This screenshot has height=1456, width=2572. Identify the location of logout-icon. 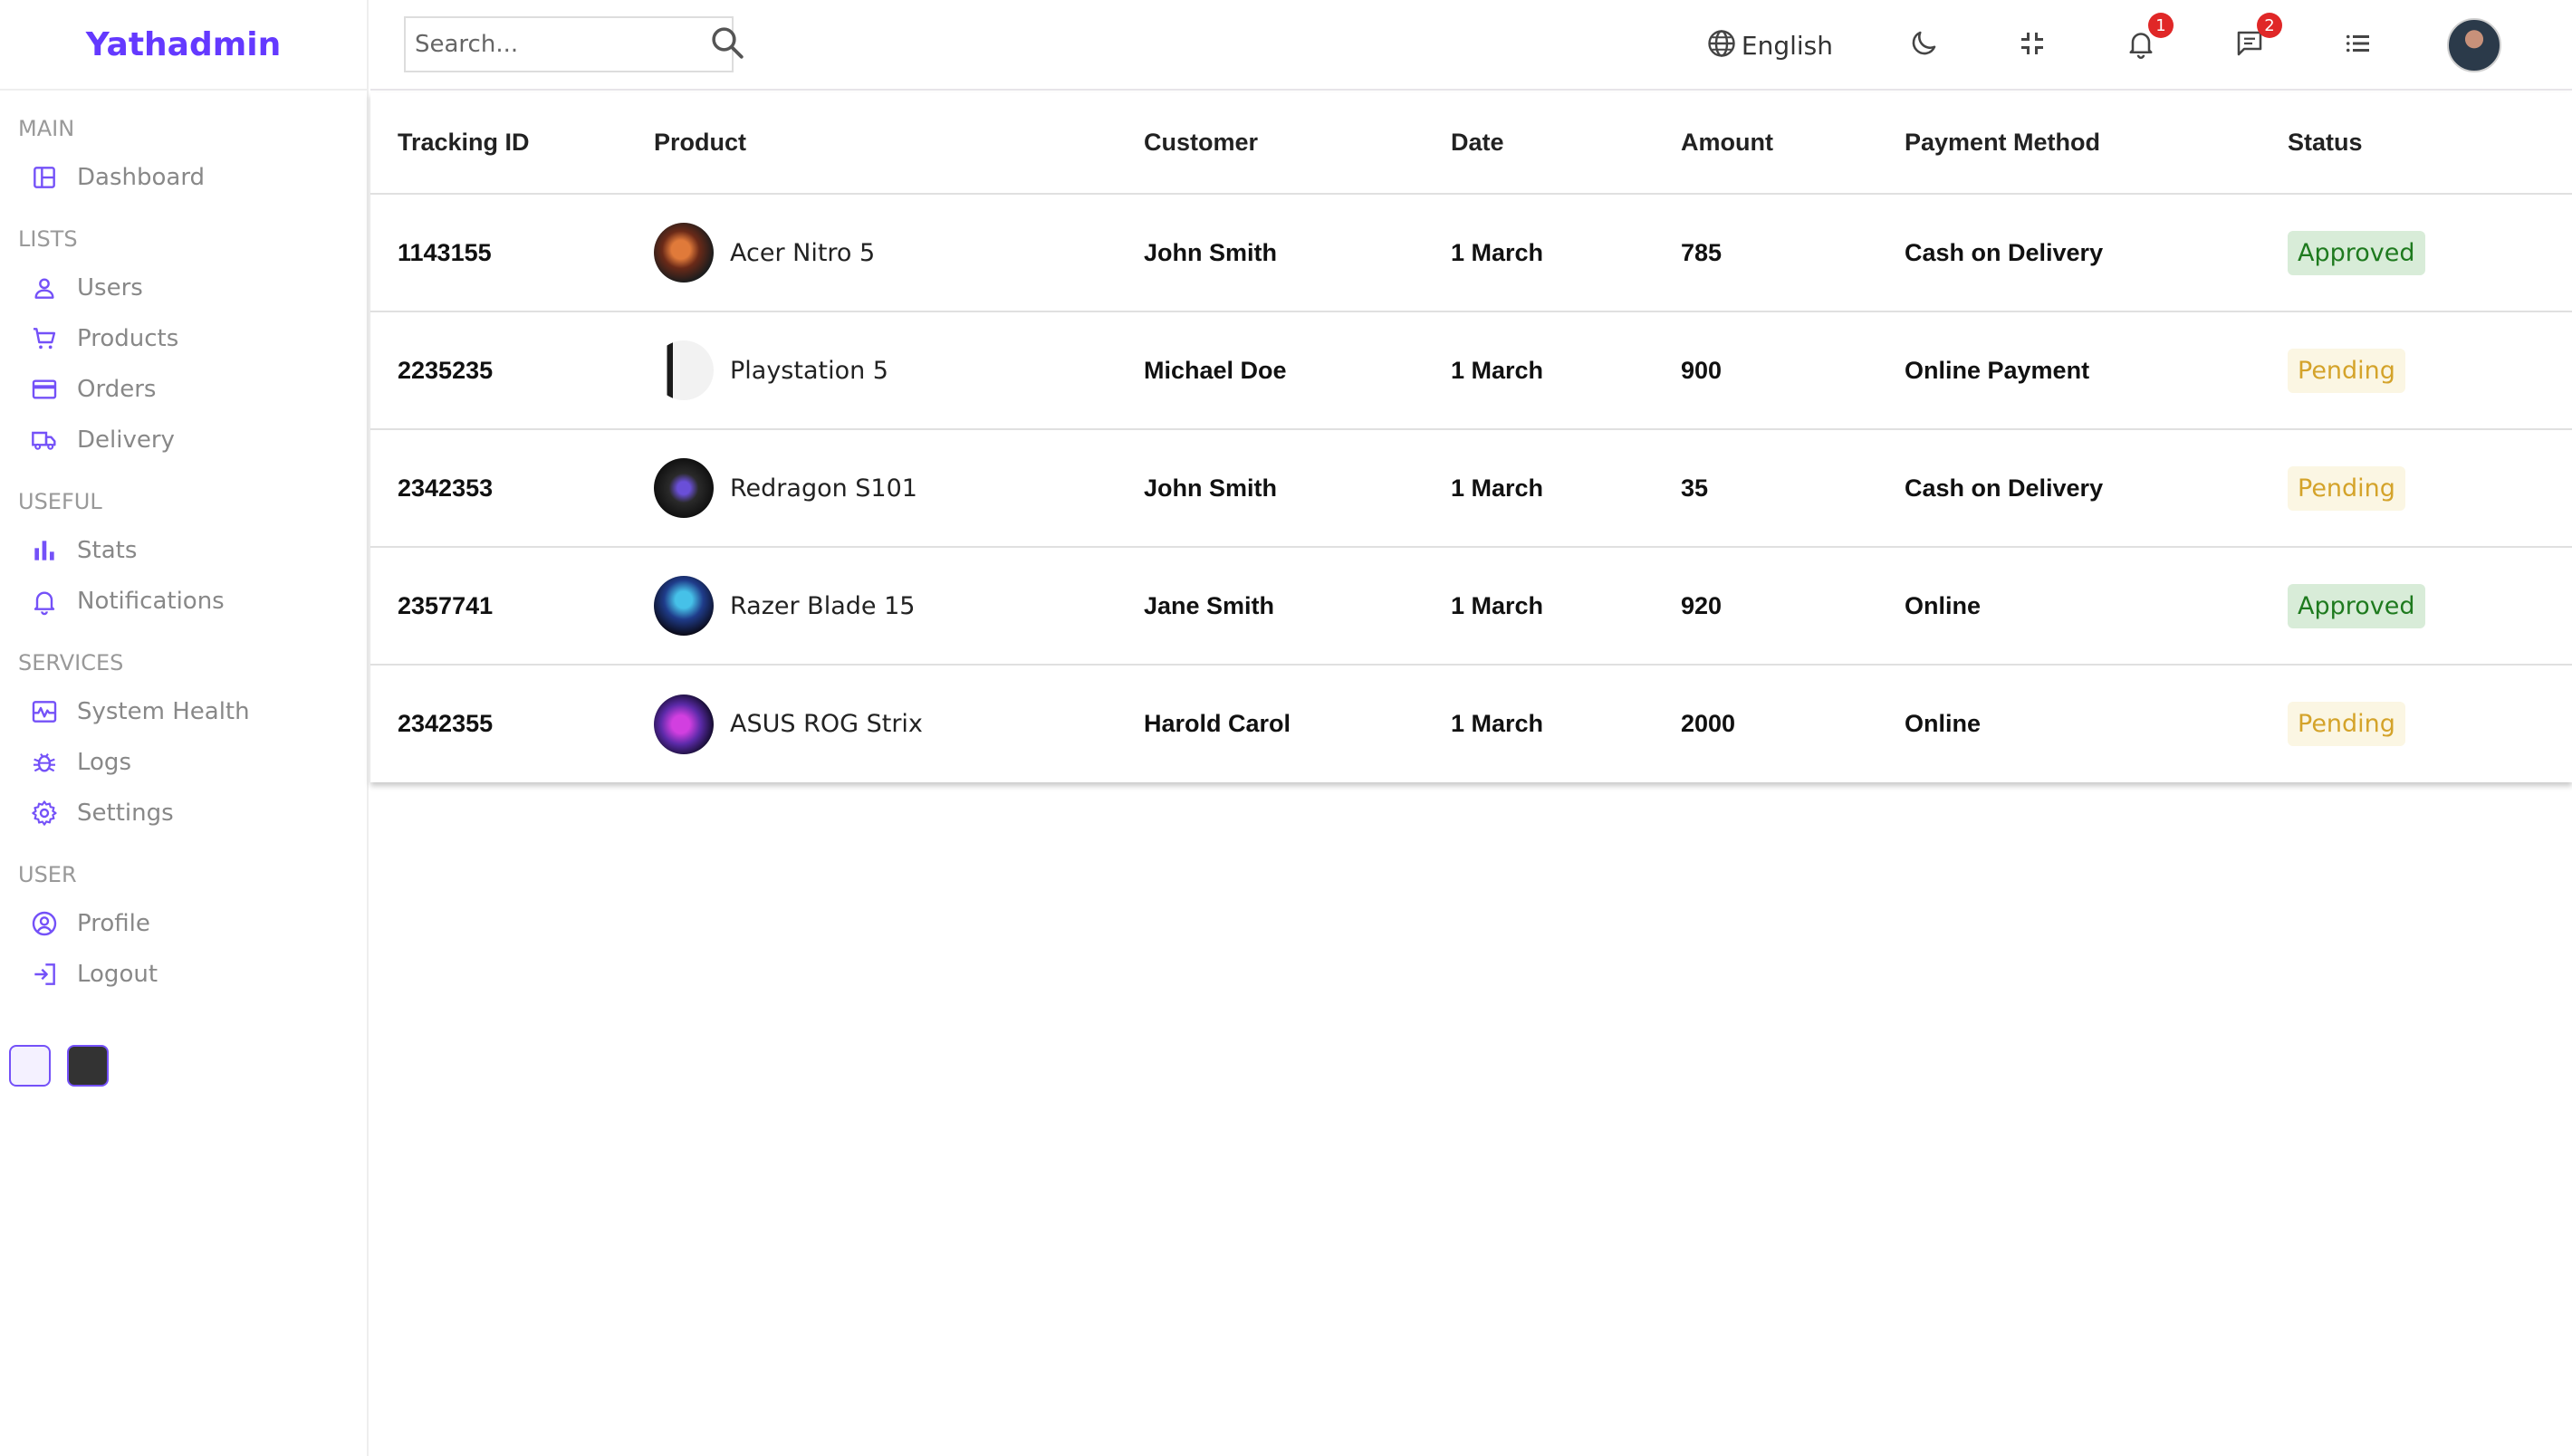
(45, 974).